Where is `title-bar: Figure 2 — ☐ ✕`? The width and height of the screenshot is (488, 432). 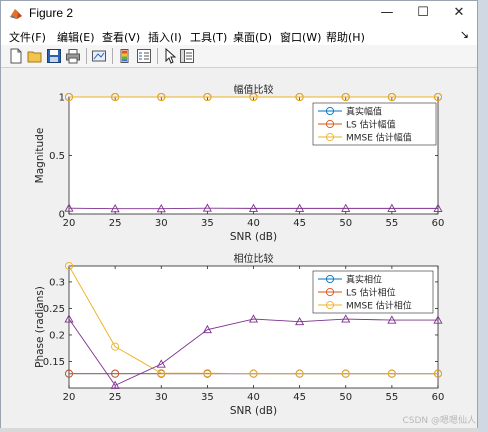
title-bar: Figure 2 — ☐ ✕ is located at coordinates (239, 14).